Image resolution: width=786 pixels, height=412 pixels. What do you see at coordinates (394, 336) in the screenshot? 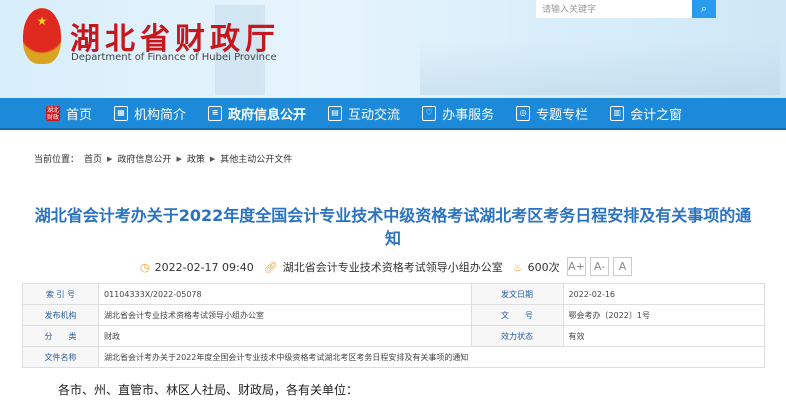
I see `table-row: 分 类财政 效力状态 有效` at bounding box center [394, 336].